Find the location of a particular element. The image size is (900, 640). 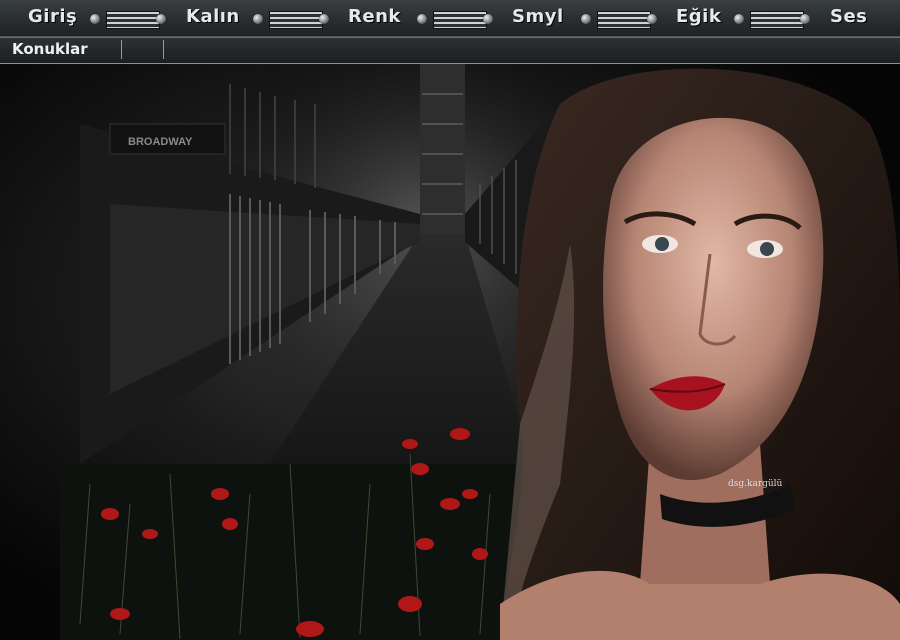

menu-renk: Renk is located at coordinates (374, 16).